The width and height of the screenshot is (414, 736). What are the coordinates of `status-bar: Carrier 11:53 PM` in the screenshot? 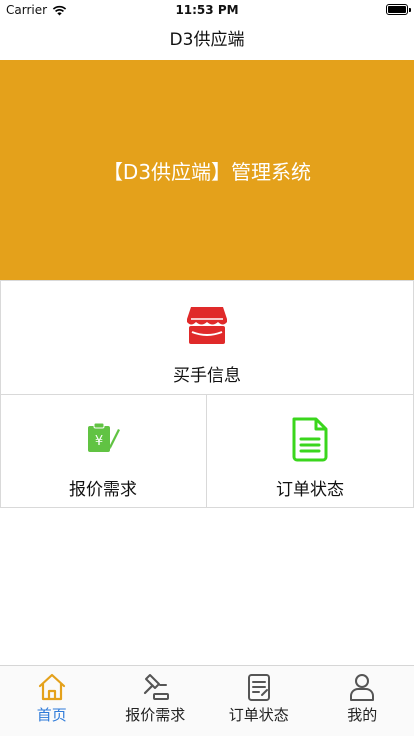 It's located at (207, 11).